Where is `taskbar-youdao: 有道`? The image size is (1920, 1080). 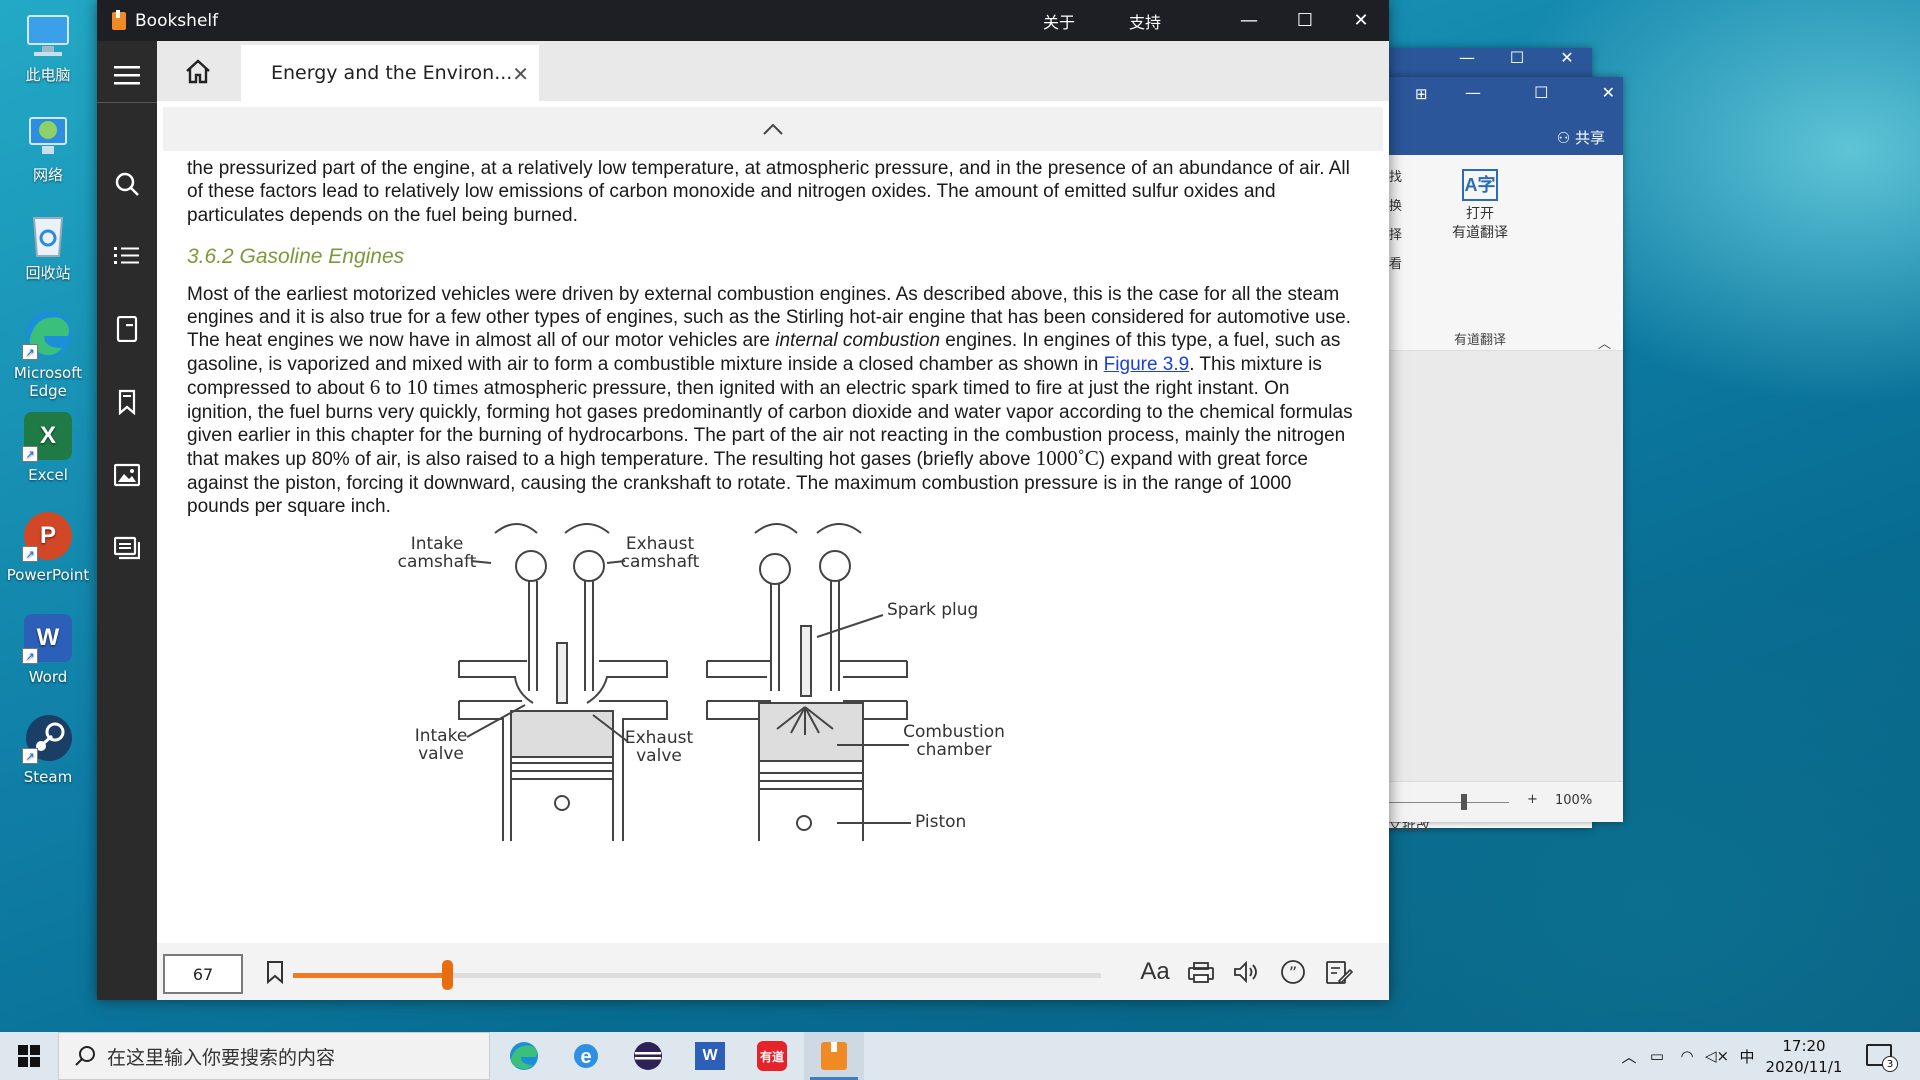 taskbar-youdao: 有道 is located at coordinates (772, 1056).